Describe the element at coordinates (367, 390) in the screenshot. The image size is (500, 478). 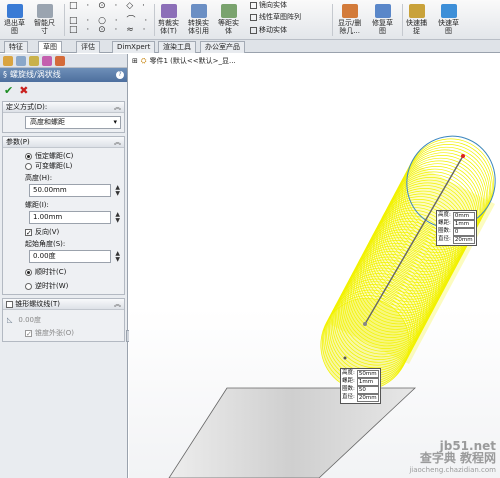
I see `callout-value: 50` at that location.